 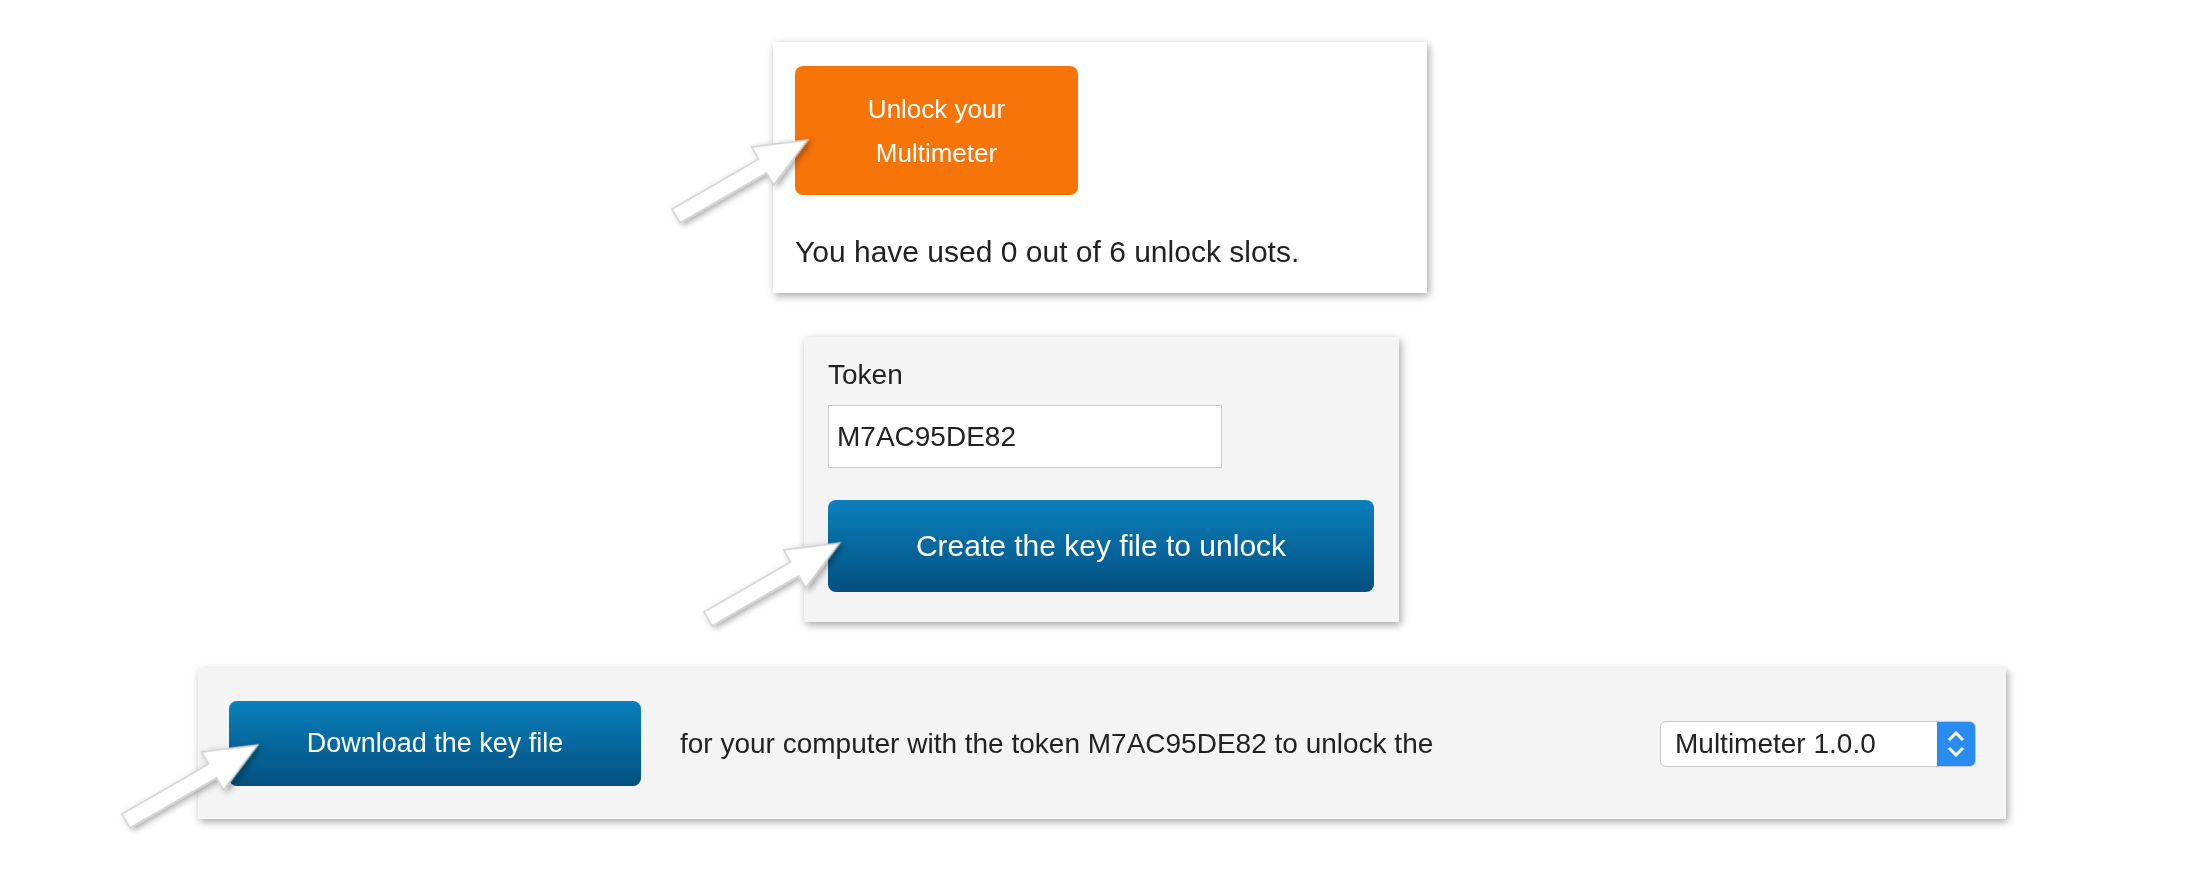 I want to click on token-field: M7AC95DE82, so click(x=1025, y=436).